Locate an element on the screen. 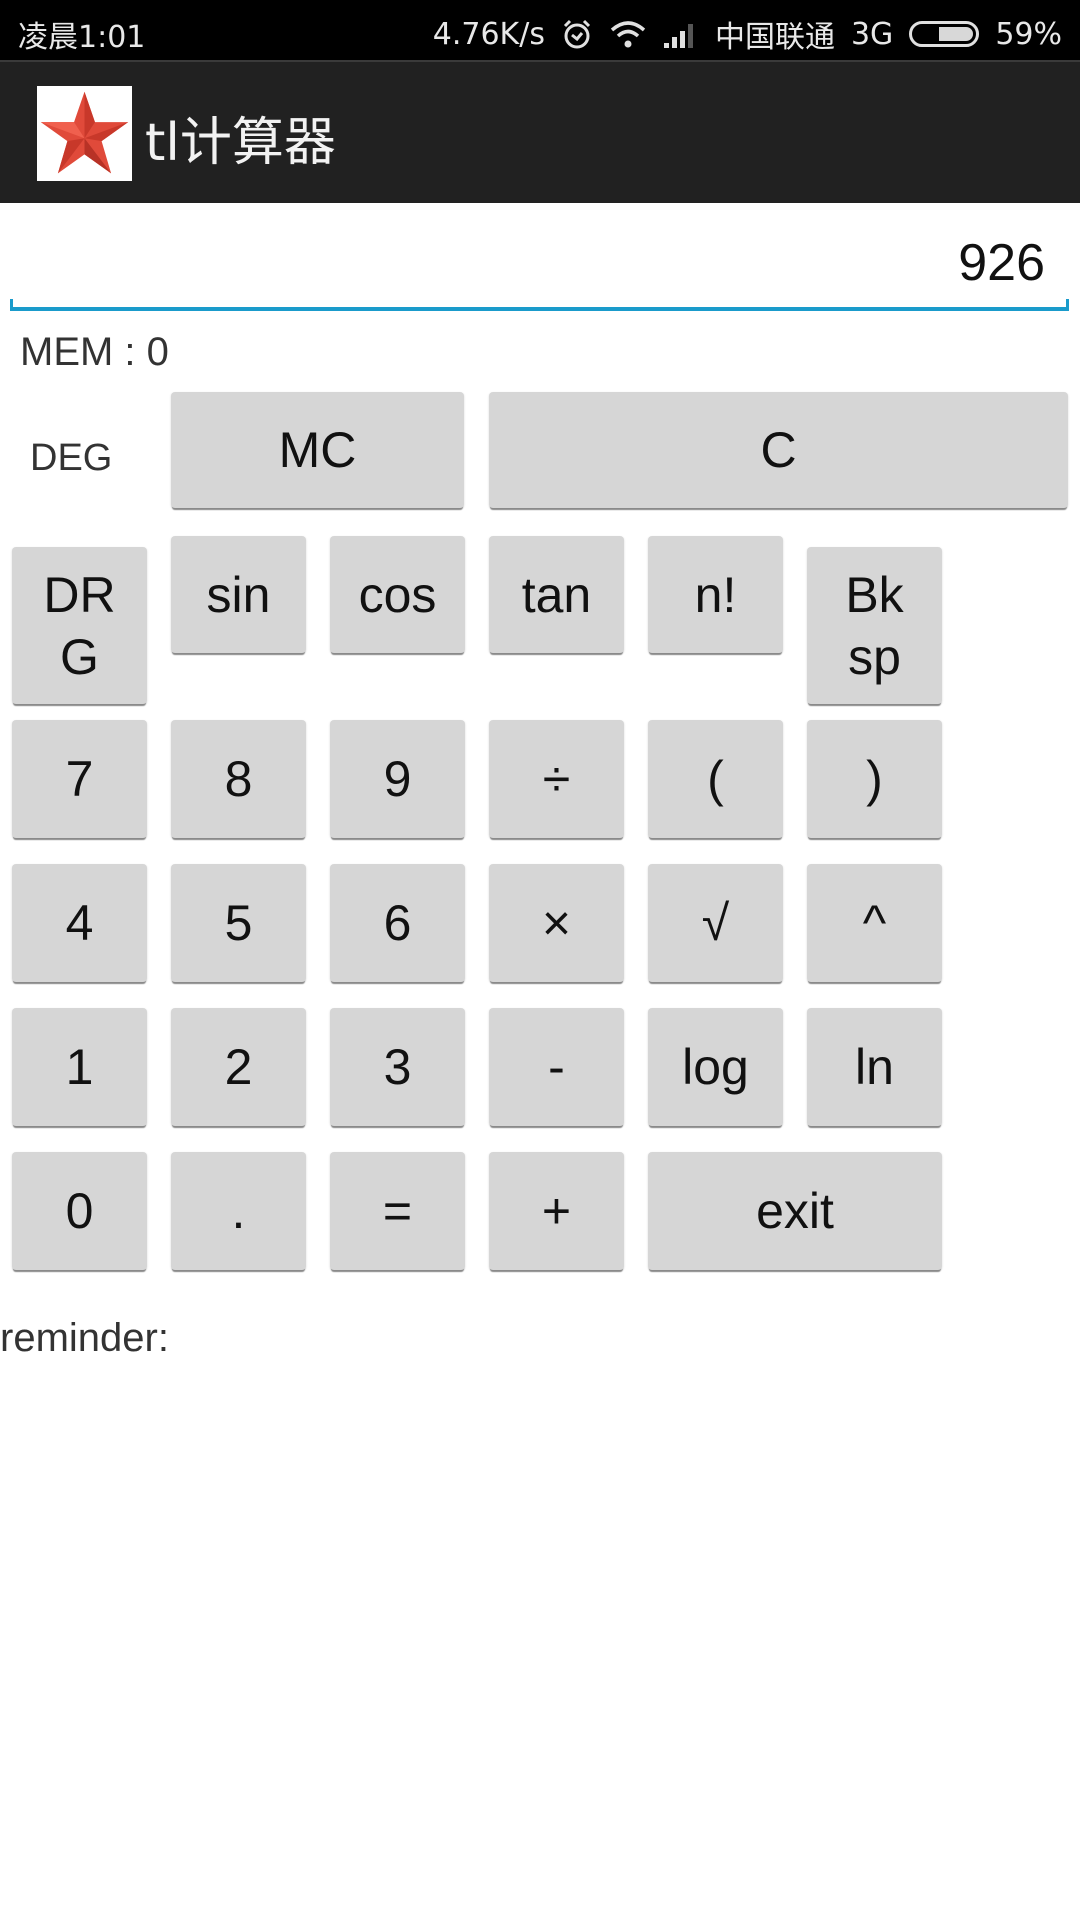  status-bar: 凌晨1:01 4.76K/s 中国联通 3G 59% is located at coordinates (540, 30).